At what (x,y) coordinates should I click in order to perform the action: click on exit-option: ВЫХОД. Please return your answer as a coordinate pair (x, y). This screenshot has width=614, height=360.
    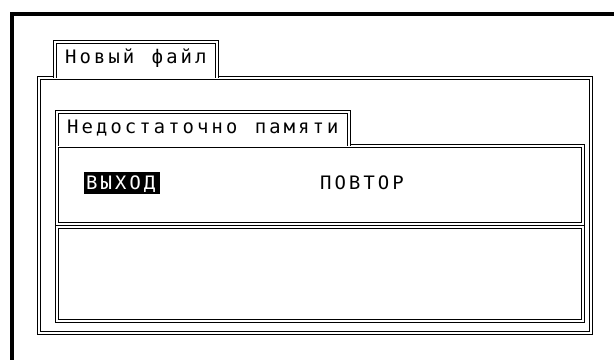
    Looking at the image, I should click on (122, 183).